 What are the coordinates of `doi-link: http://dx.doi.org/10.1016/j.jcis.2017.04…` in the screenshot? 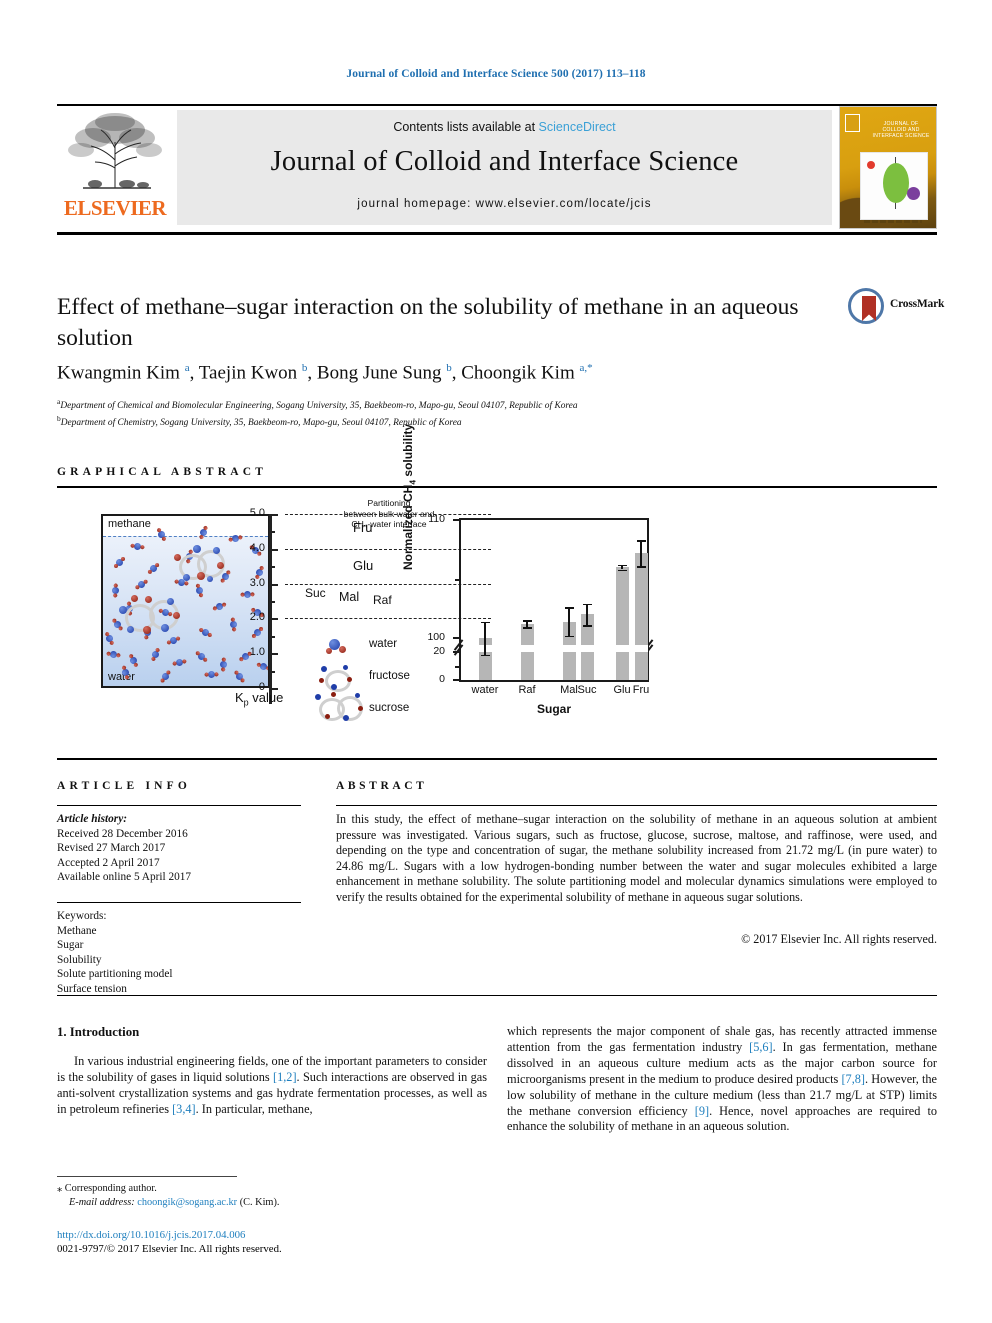 It's located at (272, 1235).